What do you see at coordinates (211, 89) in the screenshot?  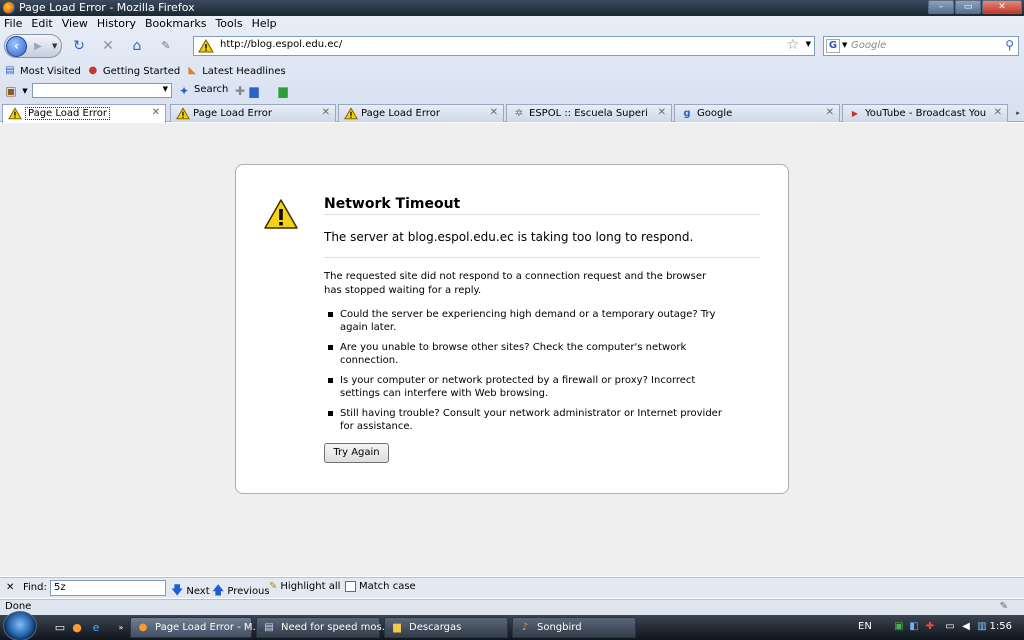 I see `toolbar-search-button: Search` at bounding box center [211, 89].